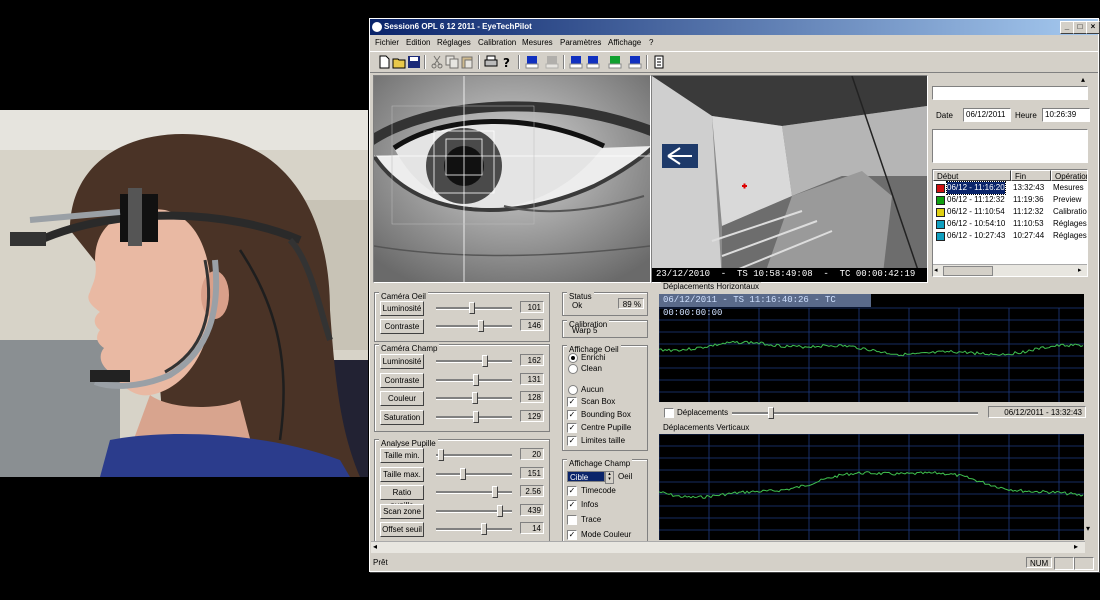 This screenshot has height=600, width=1100. What do you see at coordinates (402, 398) in the screenshot?
I see `camera-champ-button-2: Couleur` at bounding box center [402, 398].